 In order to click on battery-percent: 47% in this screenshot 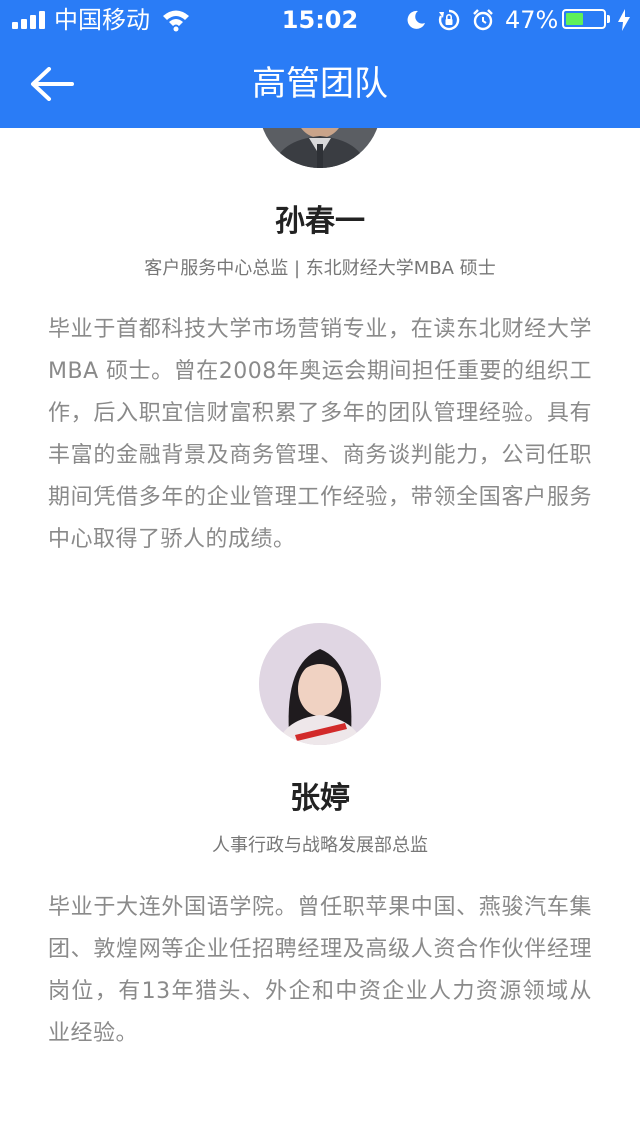, I will do `click(532, 20)`.